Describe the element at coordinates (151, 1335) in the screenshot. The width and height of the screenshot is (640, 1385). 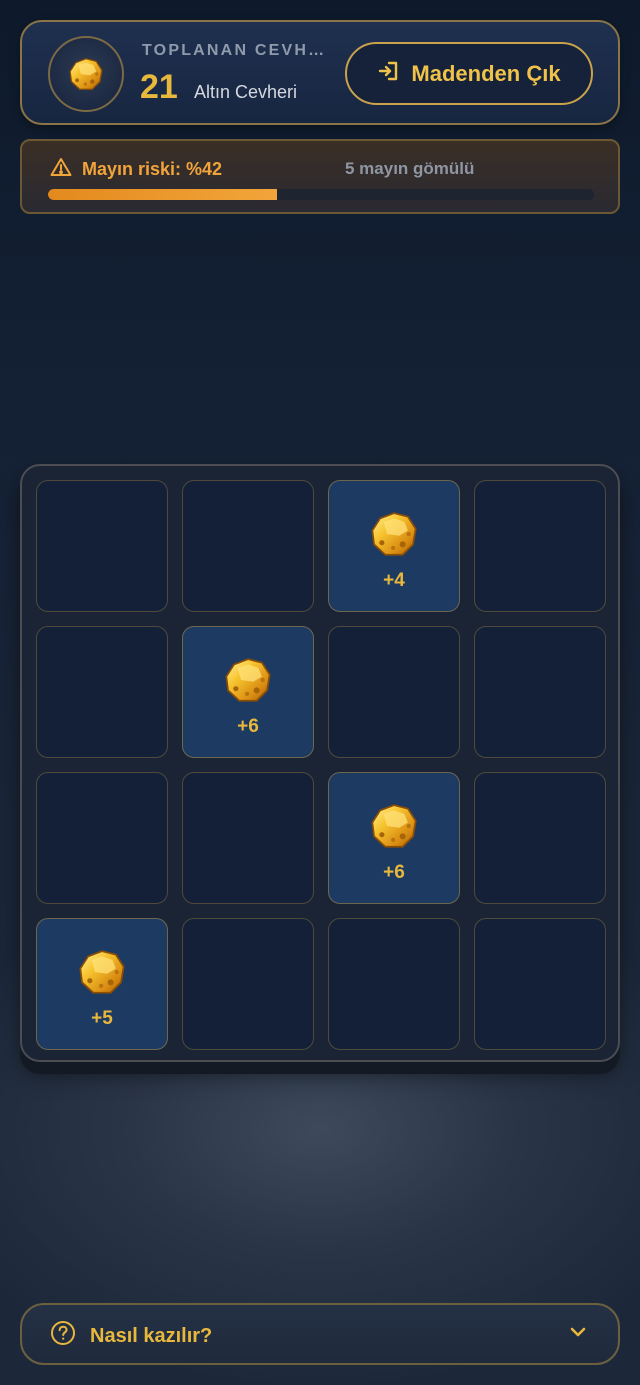
I see `how-to-dig-label: Nasıl kazılır?` at that location.